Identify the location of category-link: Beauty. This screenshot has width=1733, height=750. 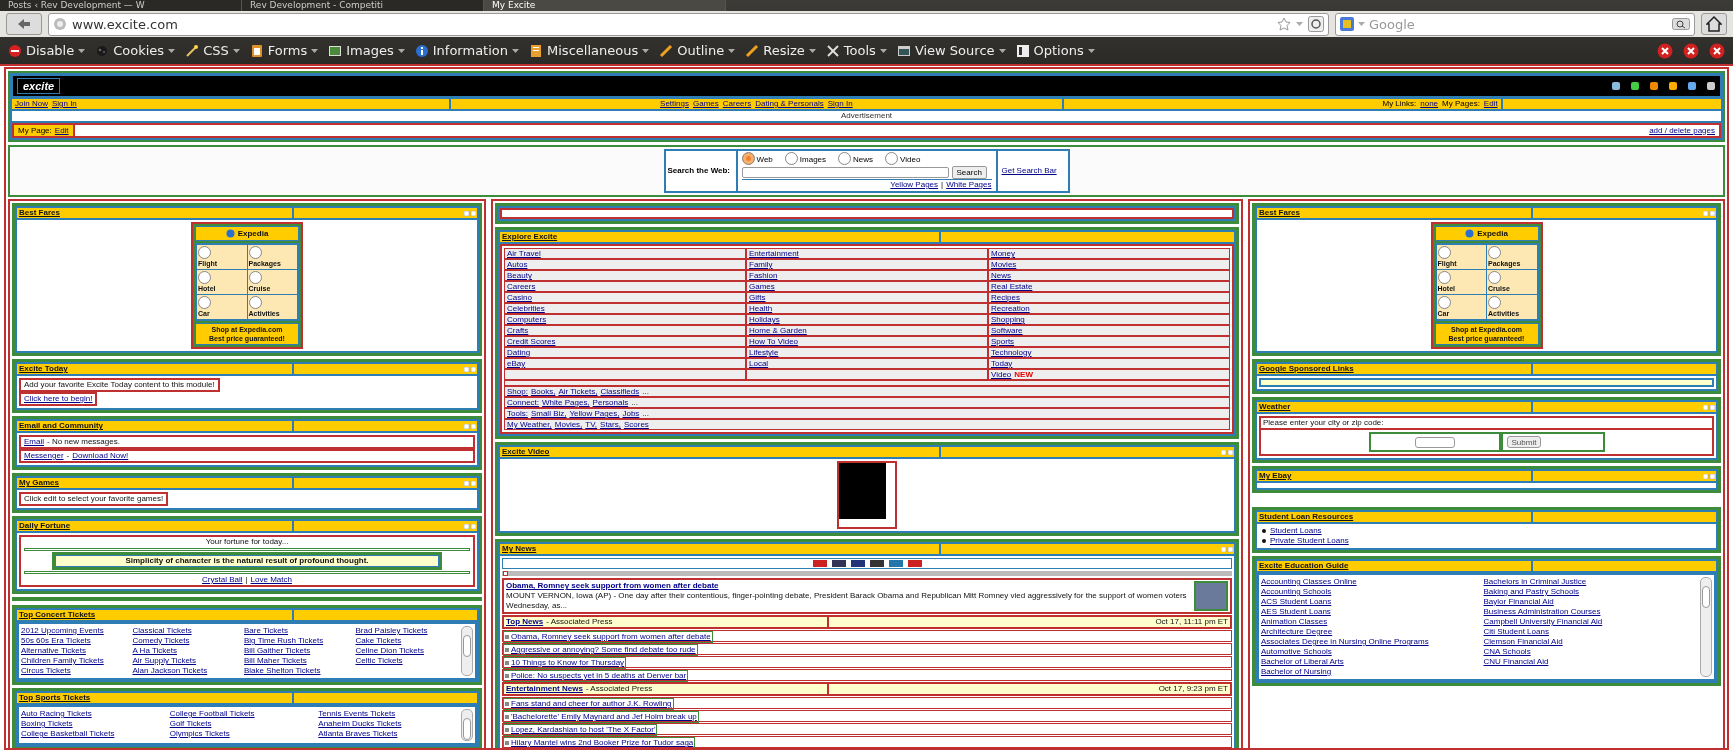
(519, 275).